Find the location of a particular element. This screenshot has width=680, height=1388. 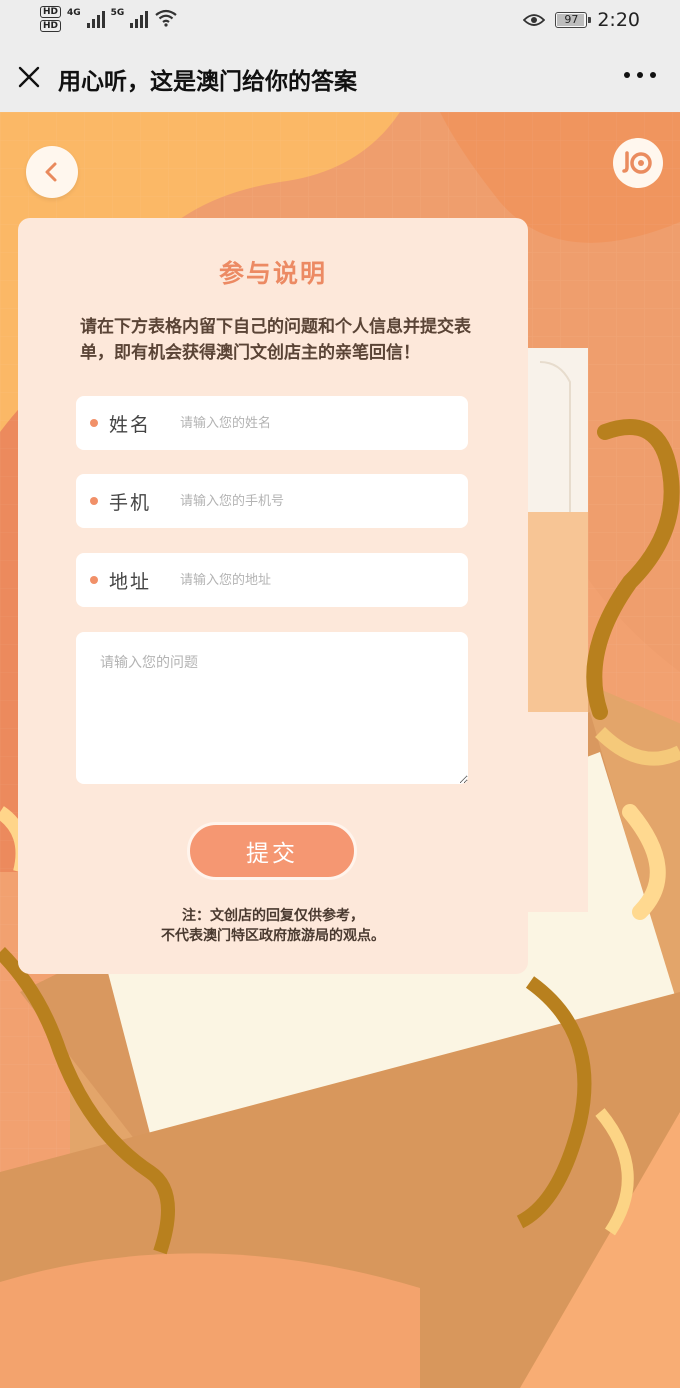

phone-field: 手机 is located at coordinates (272, 501).